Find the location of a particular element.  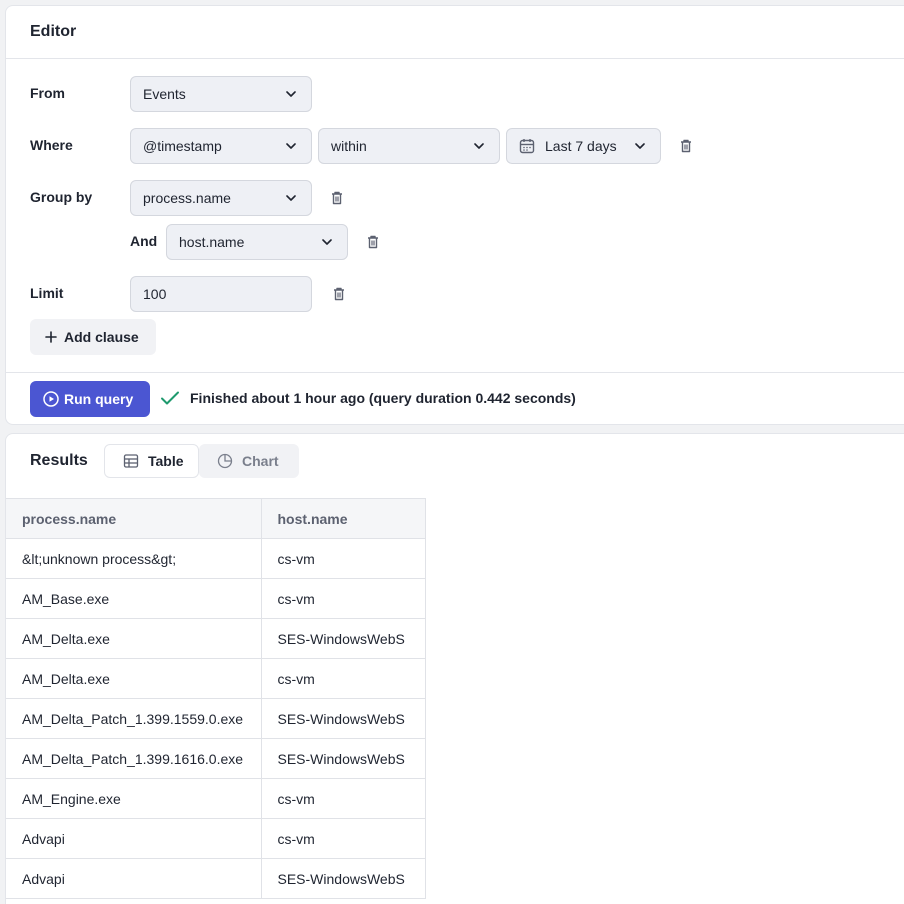

table-cell: &lt;unknown process&gt; is located at coordinates (134, 558).